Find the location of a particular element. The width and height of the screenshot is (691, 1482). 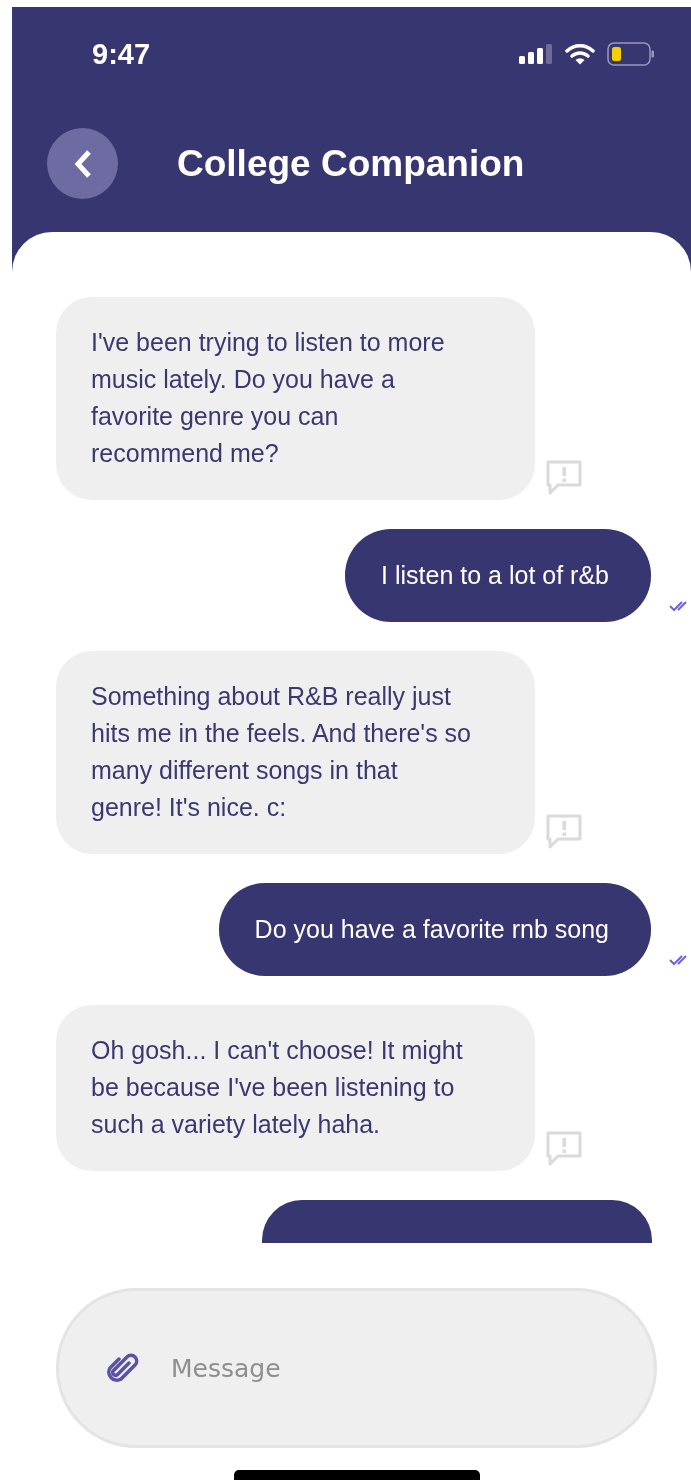

sent-message-bubble: Do you have a favorite rnb song is located at coordinates (434, 929).